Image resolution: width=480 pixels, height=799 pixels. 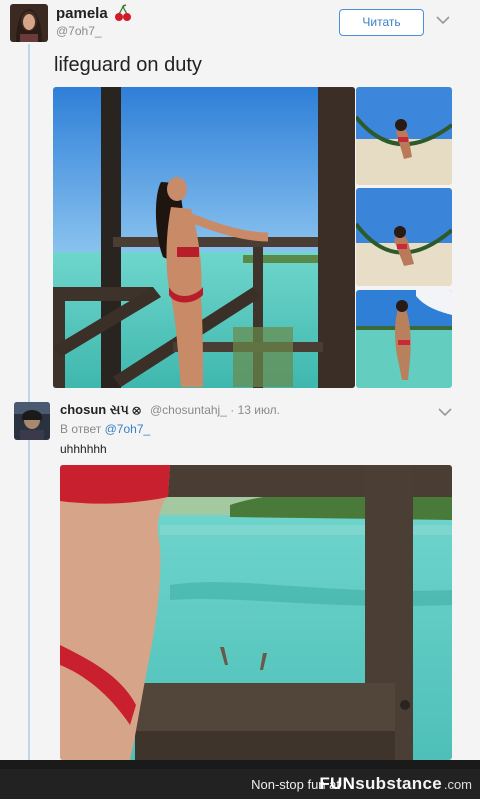 What do you see at coordinates (81, 429) in the screenshot?
I see `reply-prefix: В ответ` at bounding box center [81, 429].